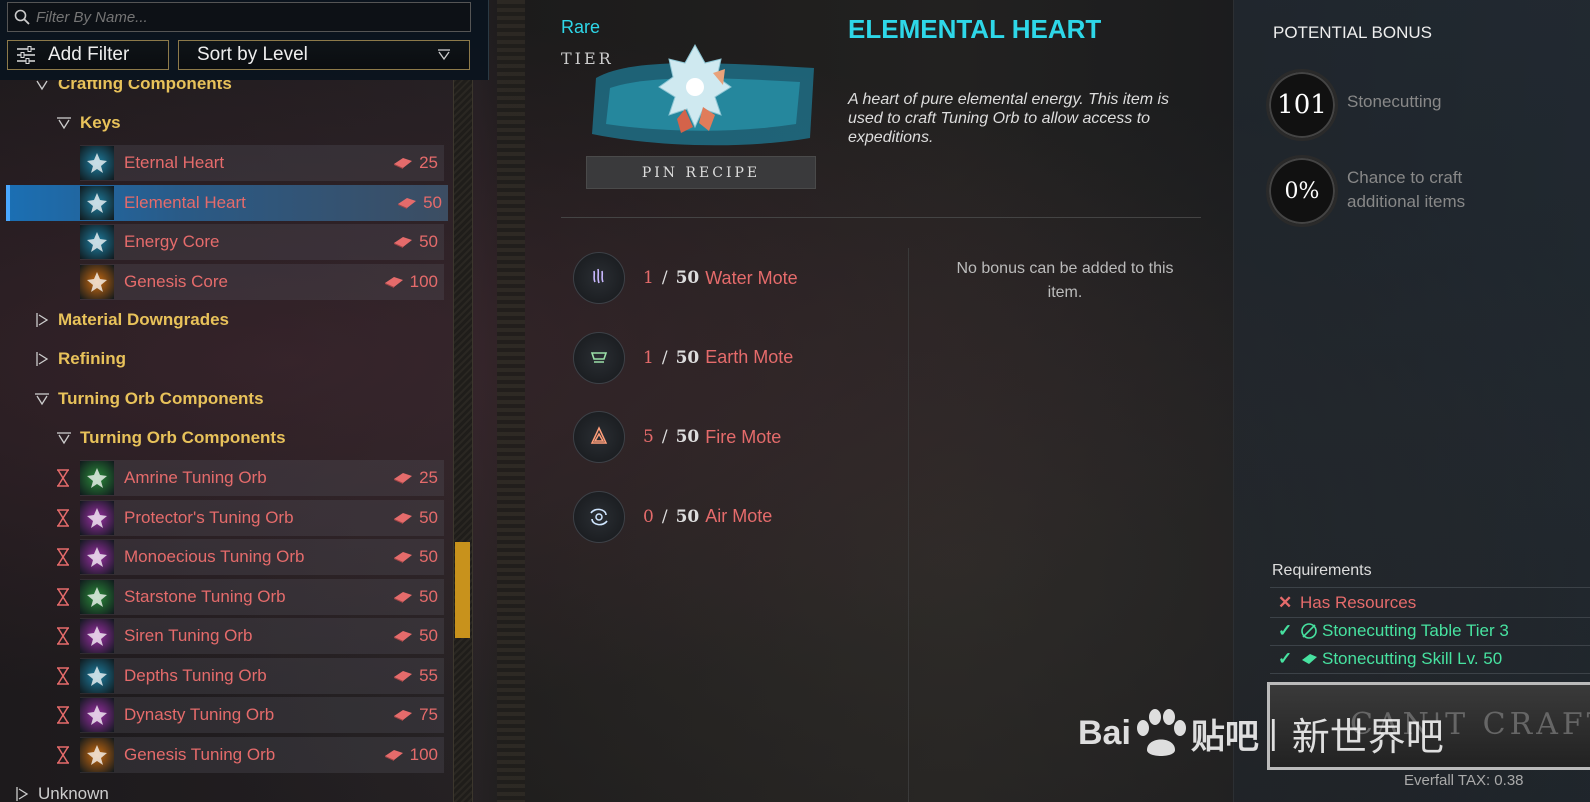 This screenshot has width=1590, height=802. Describe the element at coordinates (444, 55) in the screenshot. I see `chevron-down-icon` at that location.